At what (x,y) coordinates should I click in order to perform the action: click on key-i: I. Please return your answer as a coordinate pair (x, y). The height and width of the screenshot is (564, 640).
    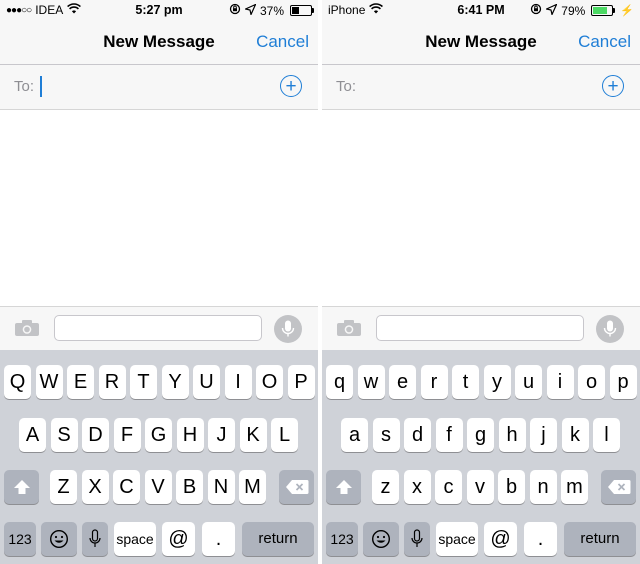
    Looking at the image, I should click on (238, 382).